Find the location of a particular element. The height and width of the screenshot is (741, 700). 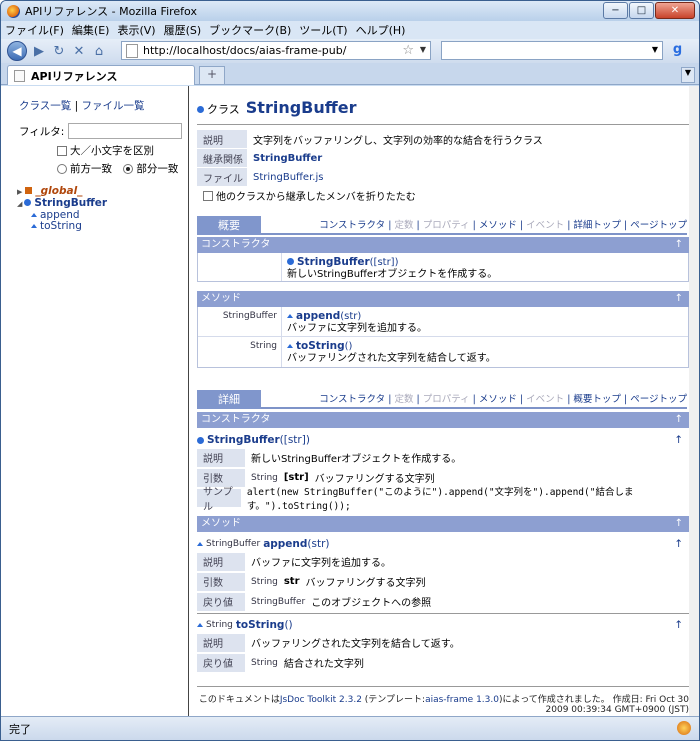

partial-match-radio is located at coordinates (128, 169).